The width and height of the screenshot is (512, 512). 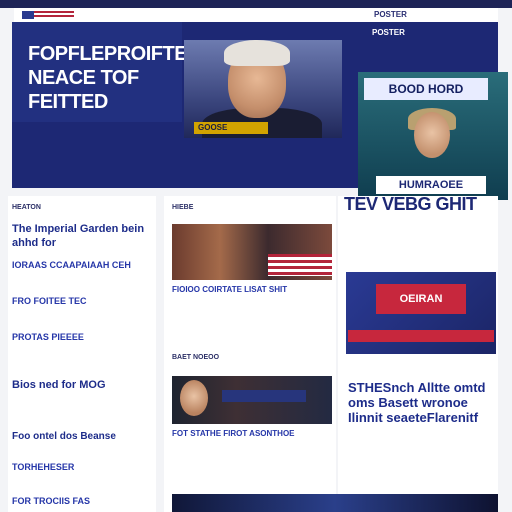 What do you see at coordinates (252, 289) in the screenshot?
I see `mid-story-1-title: FIOIOO COIRTATE LISAT SHIT` at bounding box center [252, 289].